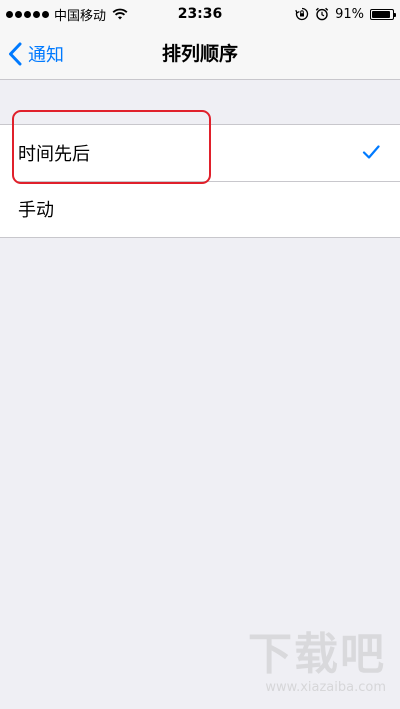  What do you see at coordinates (200, 153) in the screenshot?
I see `option-time-order: 时间先后` at bounding box center [200, 153].